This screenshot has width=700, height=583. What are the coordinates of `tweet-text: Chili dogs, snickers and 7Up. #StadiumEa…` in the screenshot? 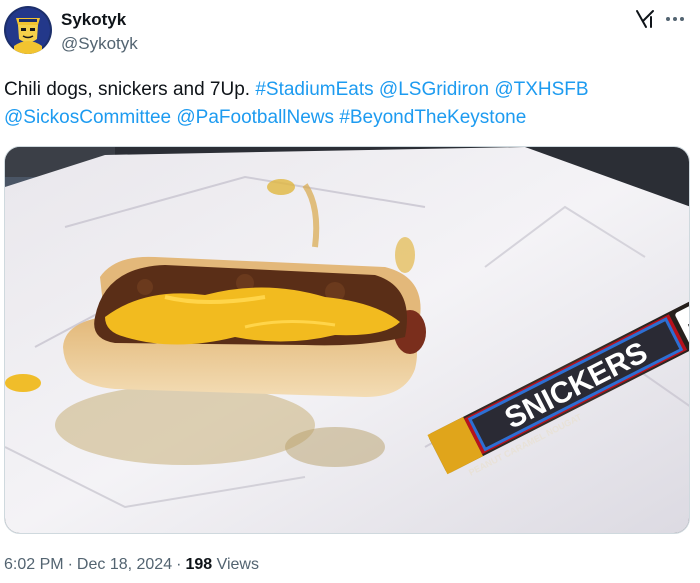 It's located at (349, 104).